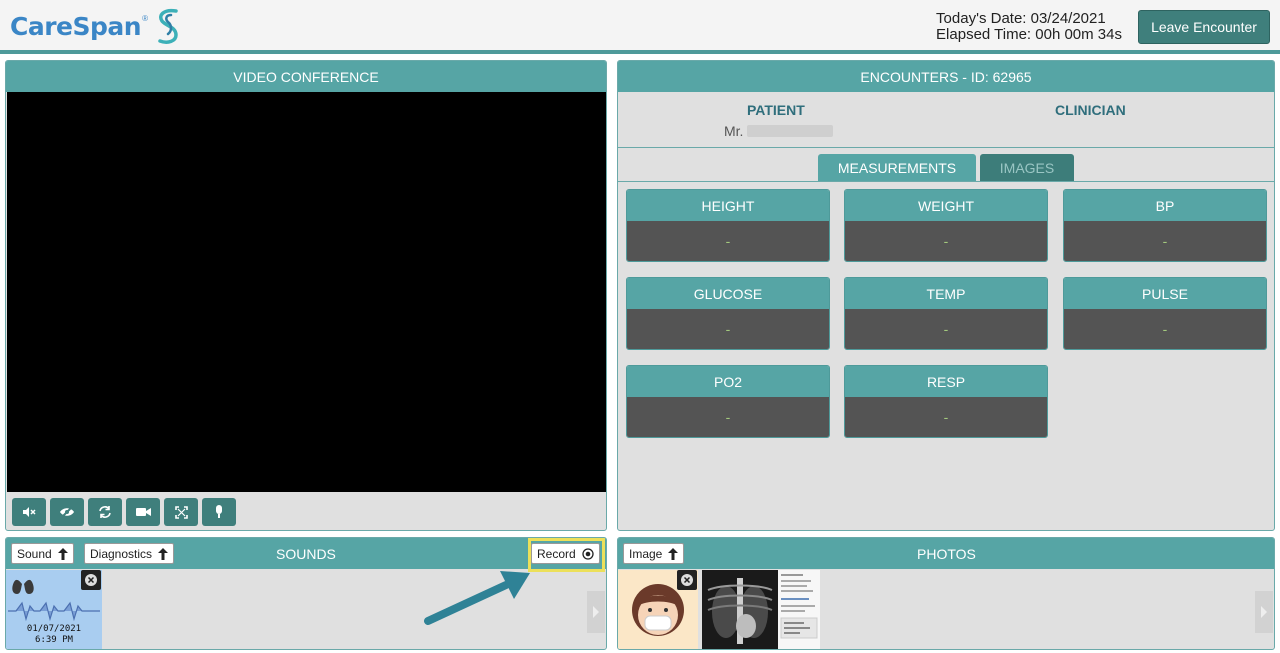  I want to click on measurement-card-po2: PO2 -, so click(728, 401).